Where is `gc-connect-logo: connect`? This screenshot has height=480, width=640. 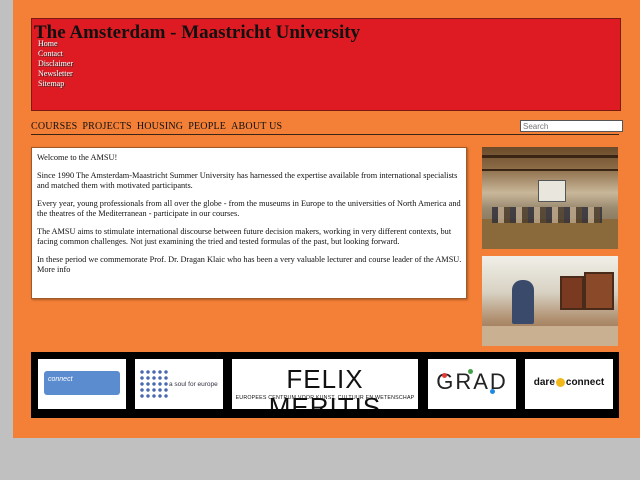 gc-connect-logo: connect is located at coordinates (82, 384).